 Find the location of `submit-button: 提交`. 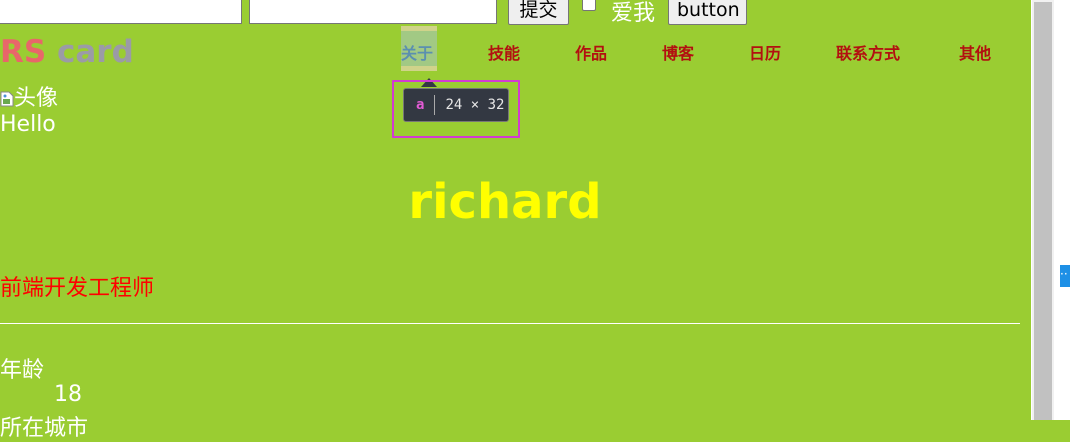

submit-button: 提交 is located at coordinates (538, 12).